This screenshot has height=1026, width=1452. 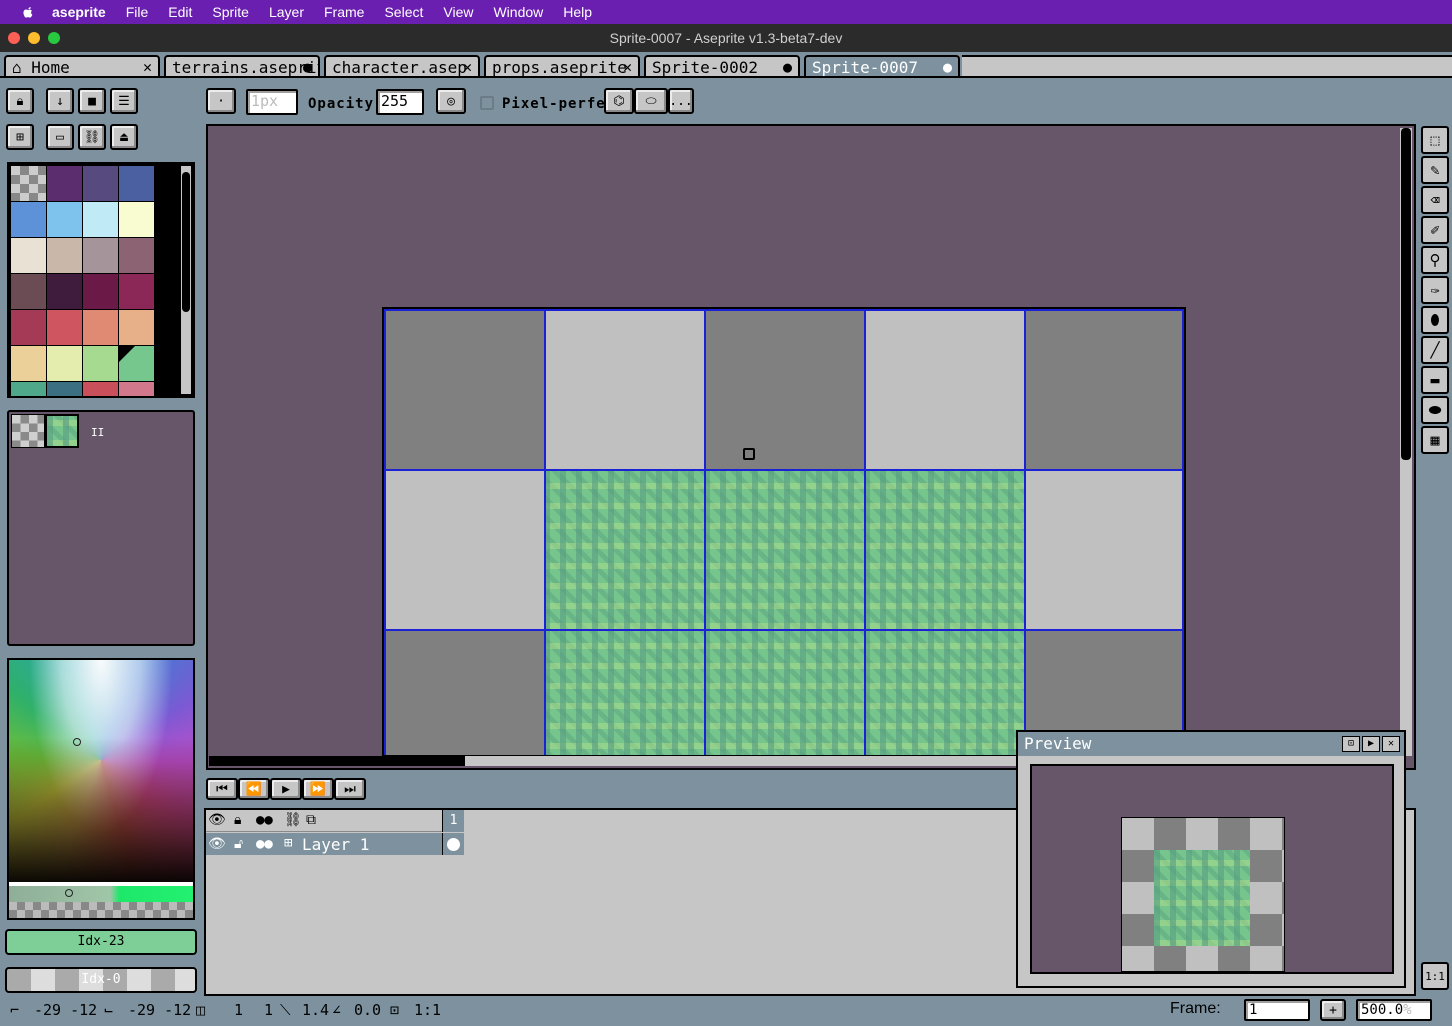 What do you see at coordinates (403, 12) in the screenshot?
I see `menu-select: Select` at bounding box center [403, 12].